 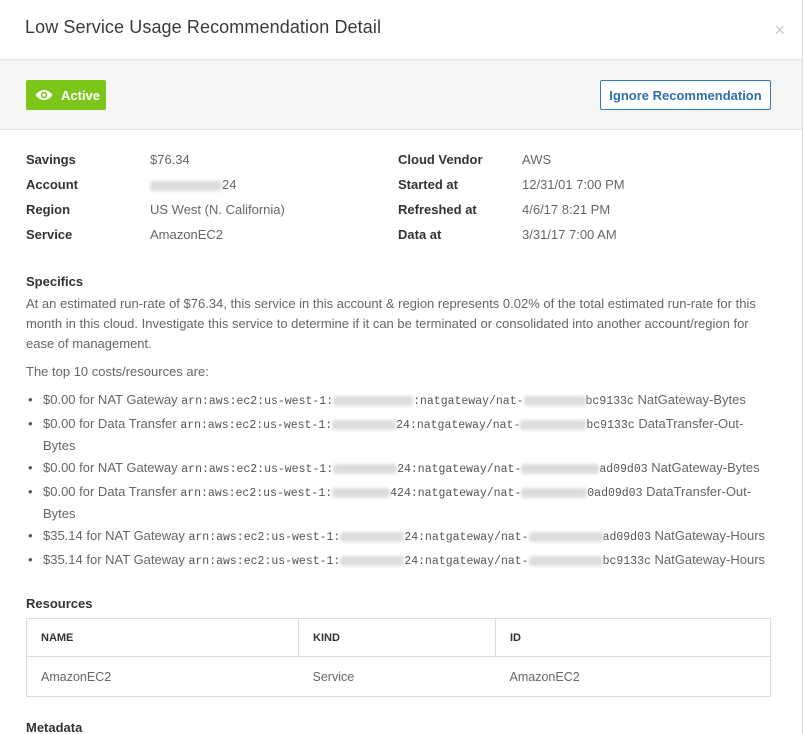 What do you see at coordinates (440, 159) in the screenshot?
I see `cloud-vendor-label: Cloud Vendor` at bounding box center [440, 159].